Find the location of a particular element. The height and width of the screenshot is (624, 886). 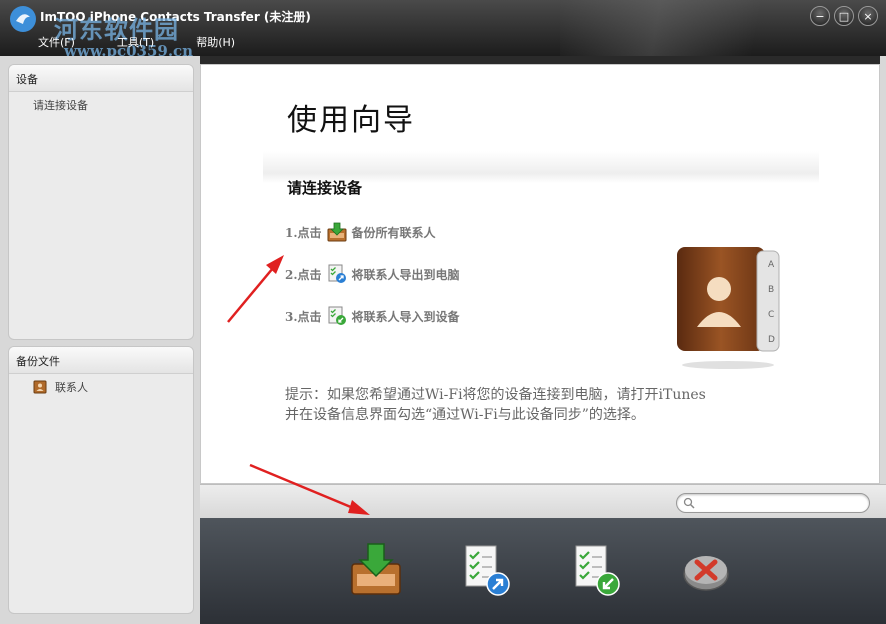

step-3-prefix: 3.点击 is located at coordinates (303, 316).